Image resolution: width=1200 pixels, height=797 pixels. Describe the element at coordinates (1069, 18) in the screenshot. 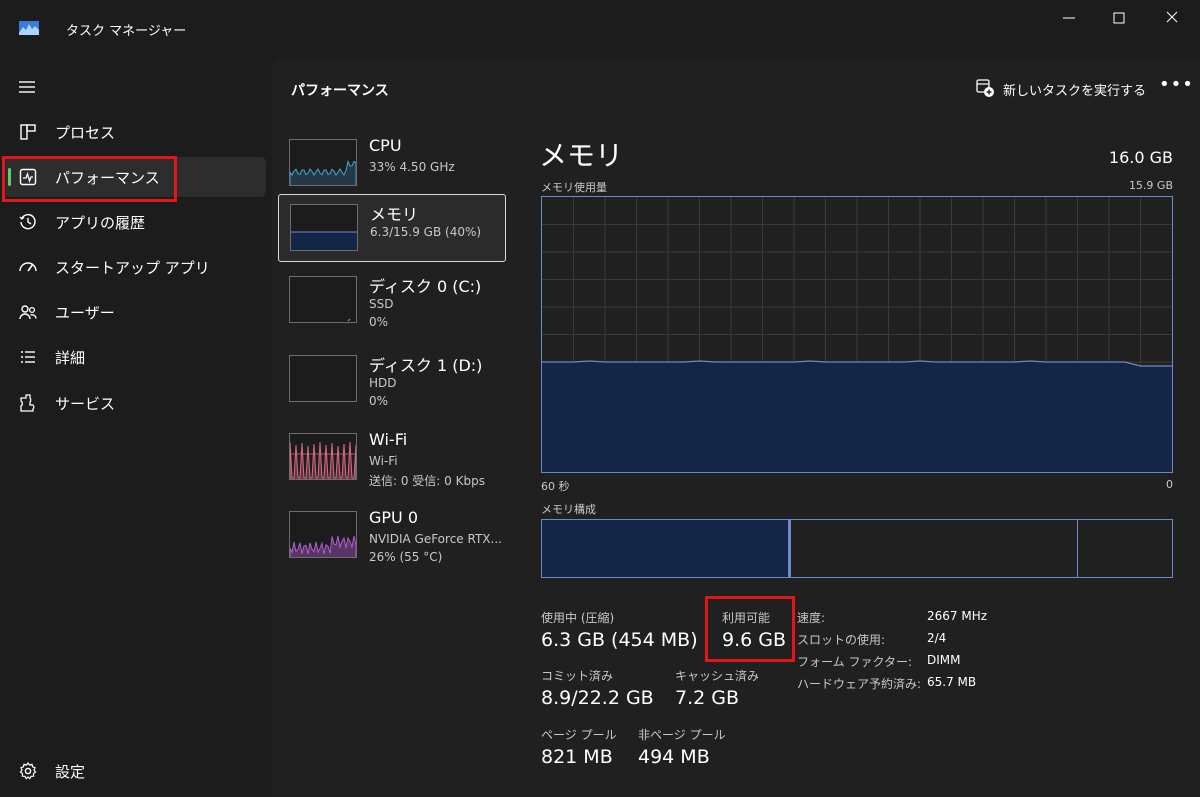

I see `minimize-icon` at that location.